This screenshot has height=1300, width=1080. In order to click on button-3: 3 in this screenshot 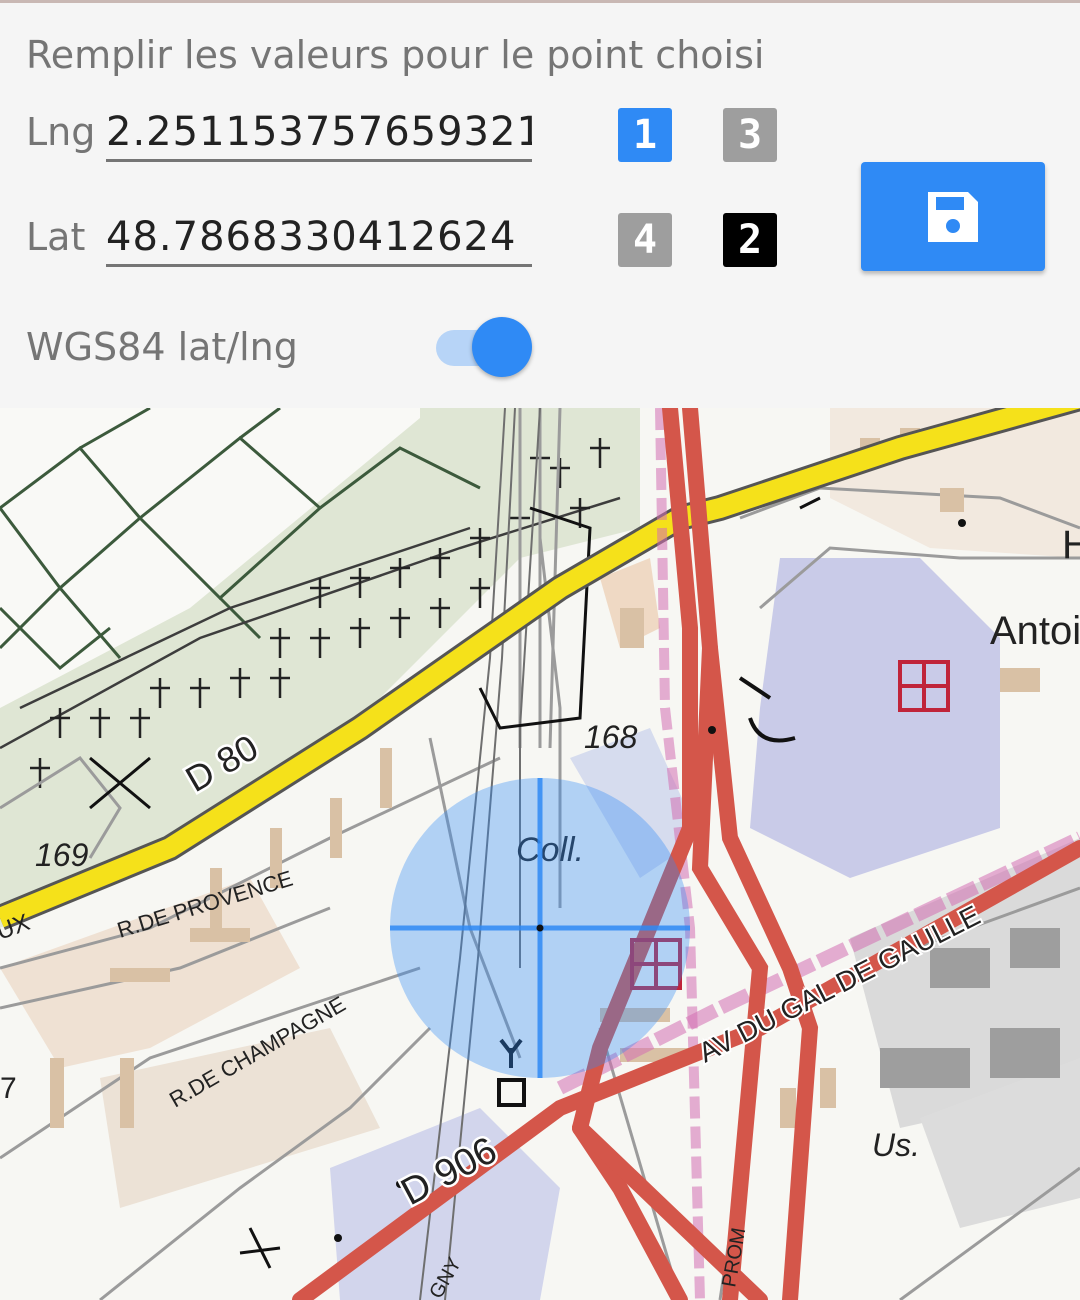, I will do `click(750, 135)`.